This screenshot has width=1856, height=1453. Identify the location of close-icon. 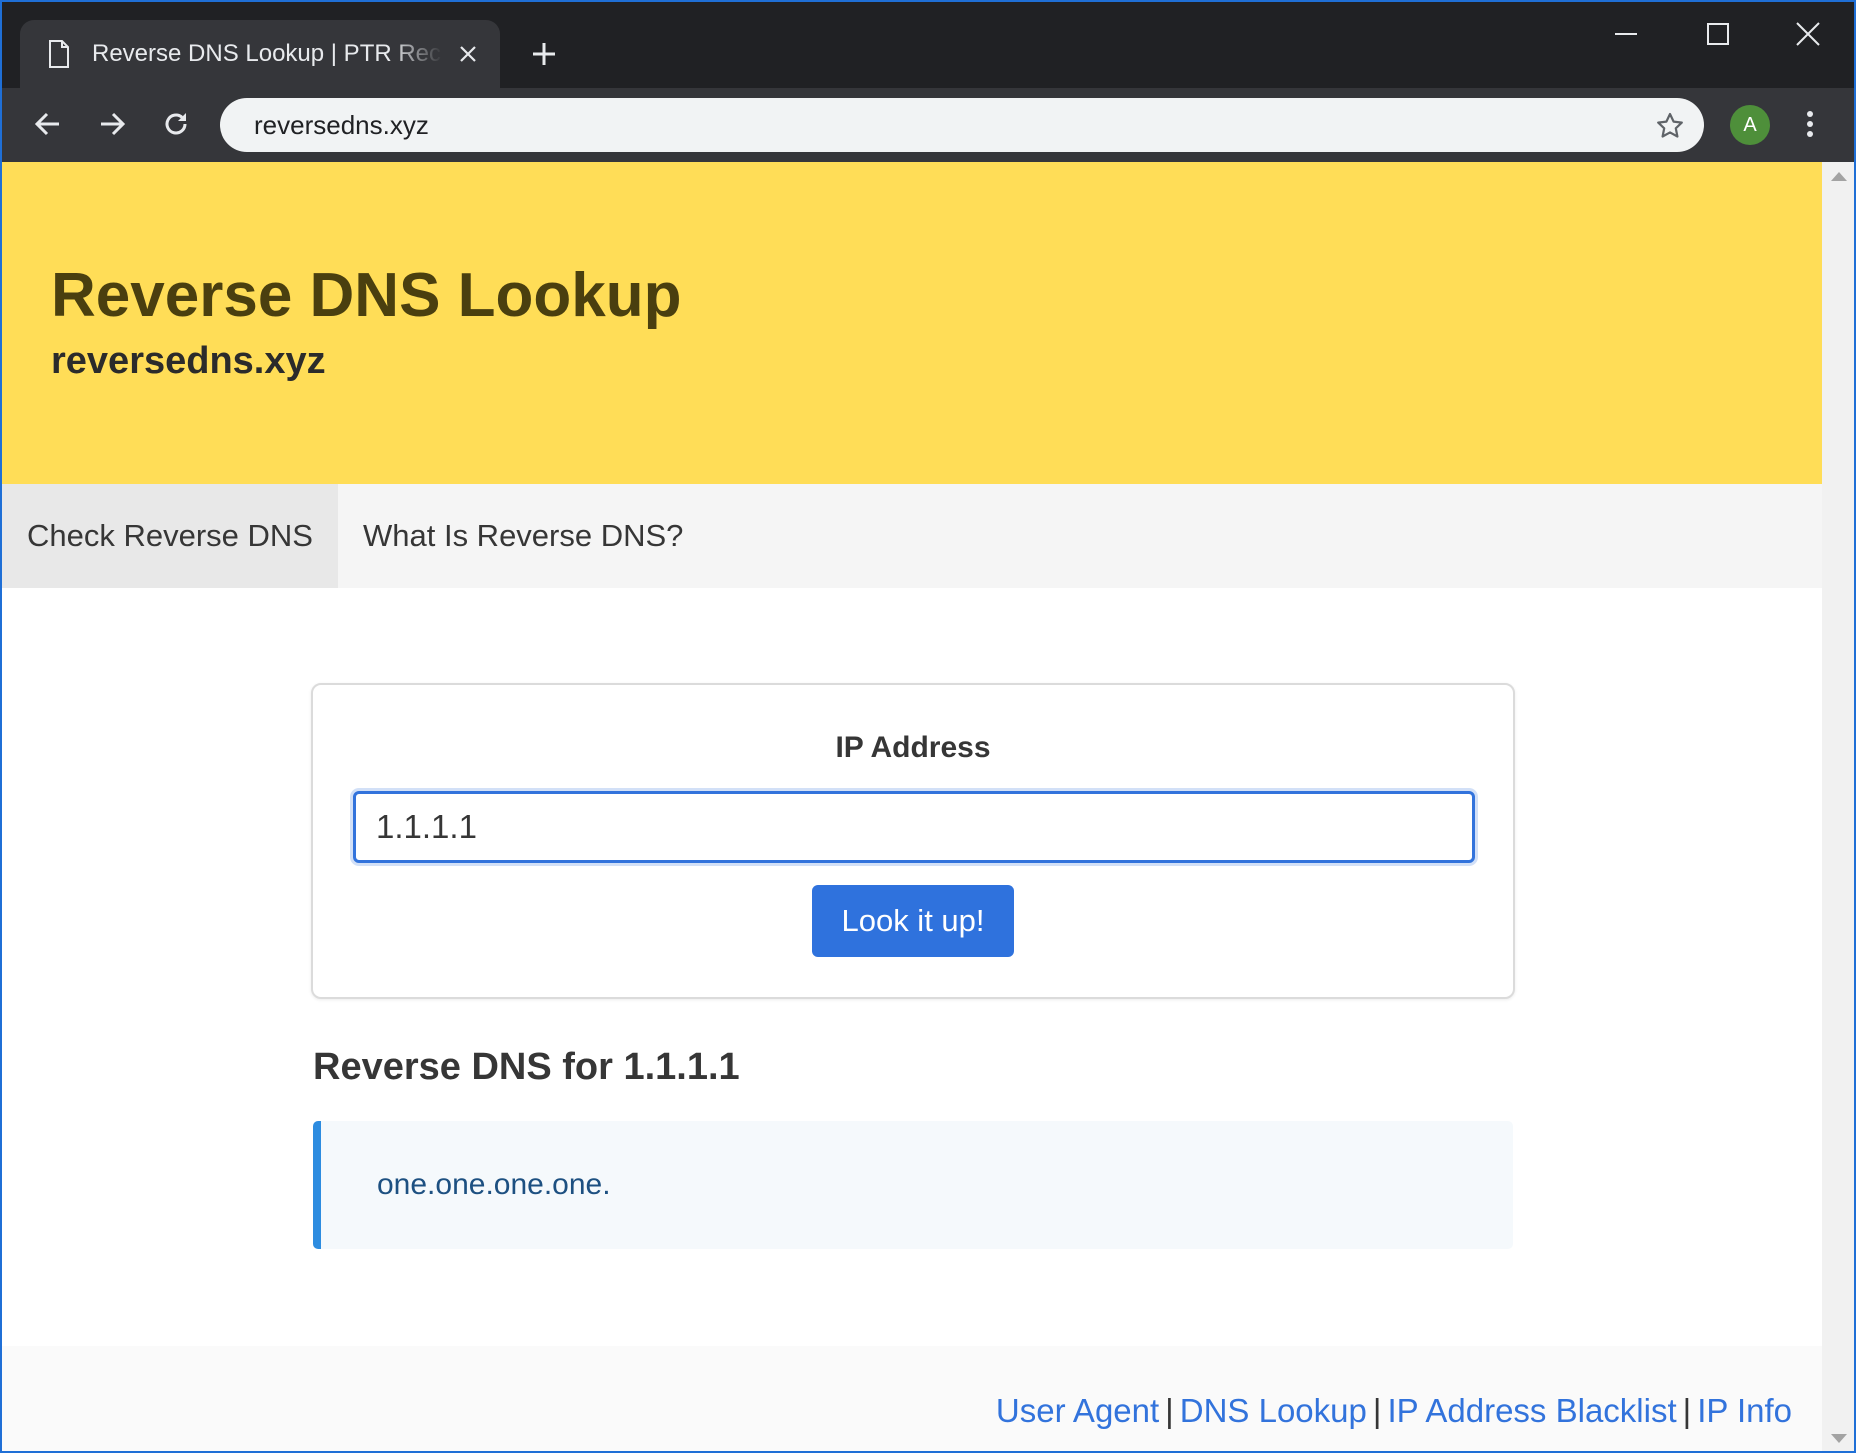
(468, 54).